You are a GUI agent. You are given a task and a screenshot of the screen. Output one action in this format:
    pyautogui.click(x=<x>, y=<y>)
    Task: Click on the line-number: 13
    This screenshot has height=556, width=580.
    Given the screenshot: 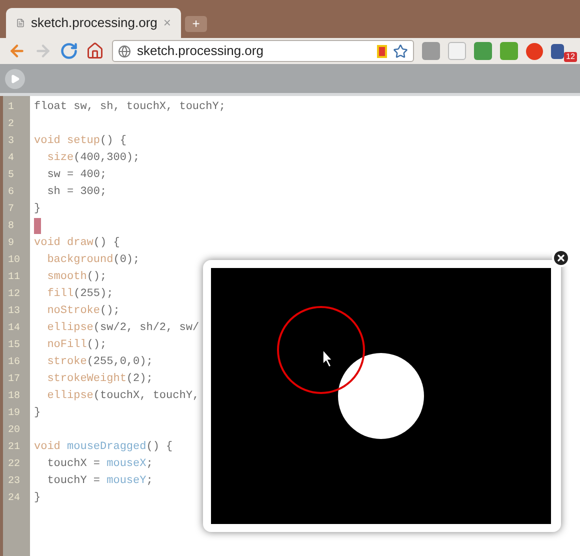 What is the action you would take?
    pyautogui.click(x=14, y=312)
    